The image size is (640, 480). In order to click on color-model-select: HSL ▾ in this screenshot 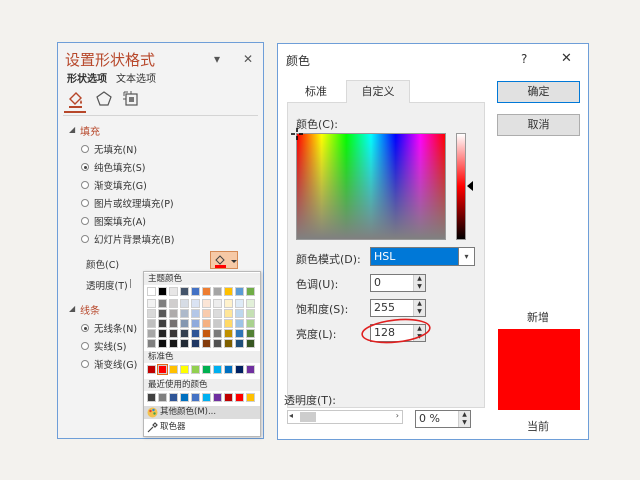, I will do `click(422, 256)`.